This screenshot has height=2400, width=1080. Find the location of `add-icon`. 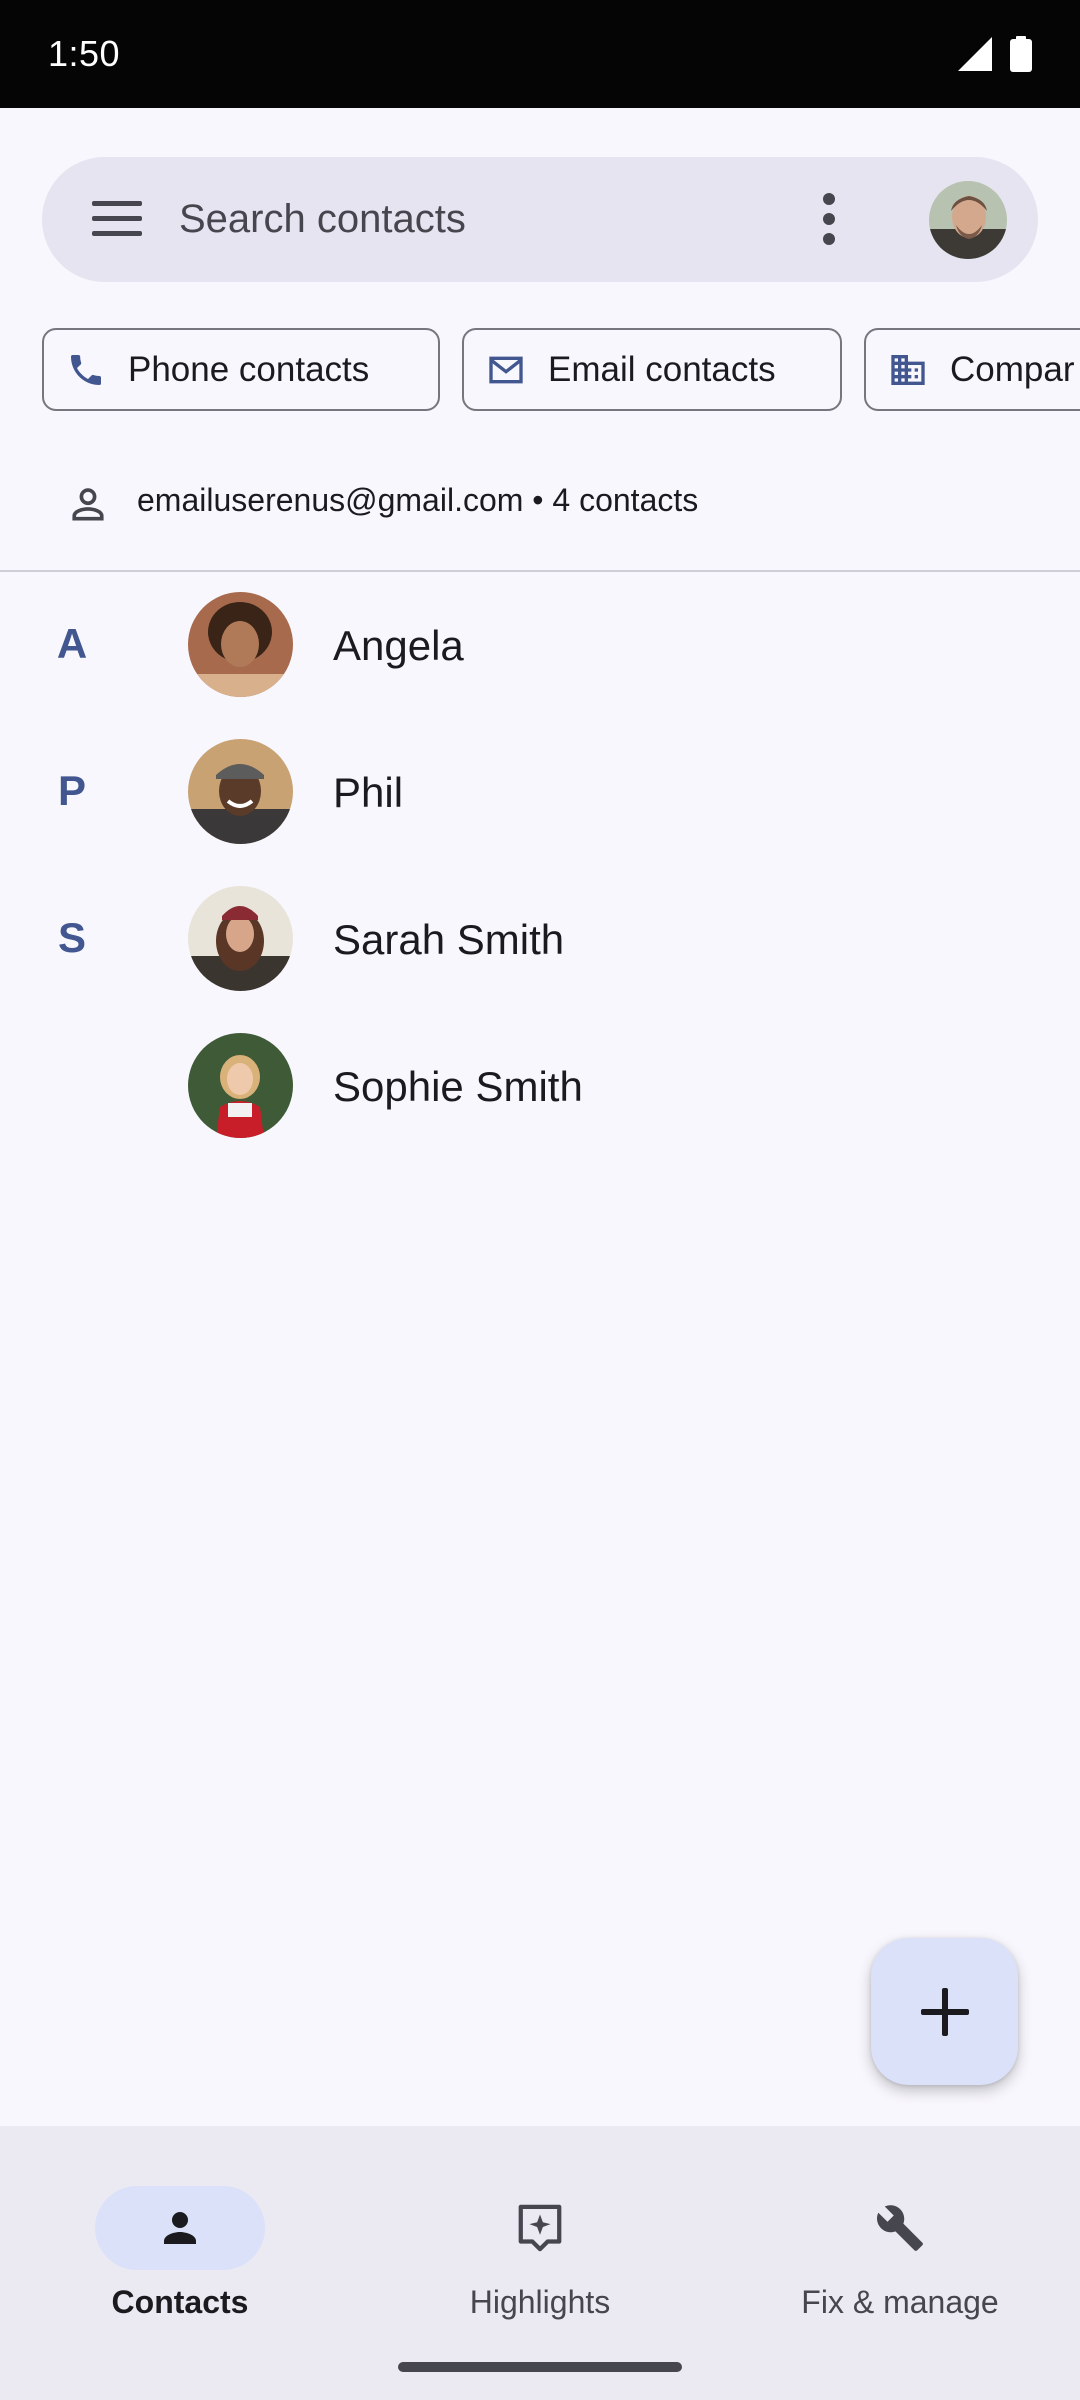

add-icon is located at coordinates (944, 2011).